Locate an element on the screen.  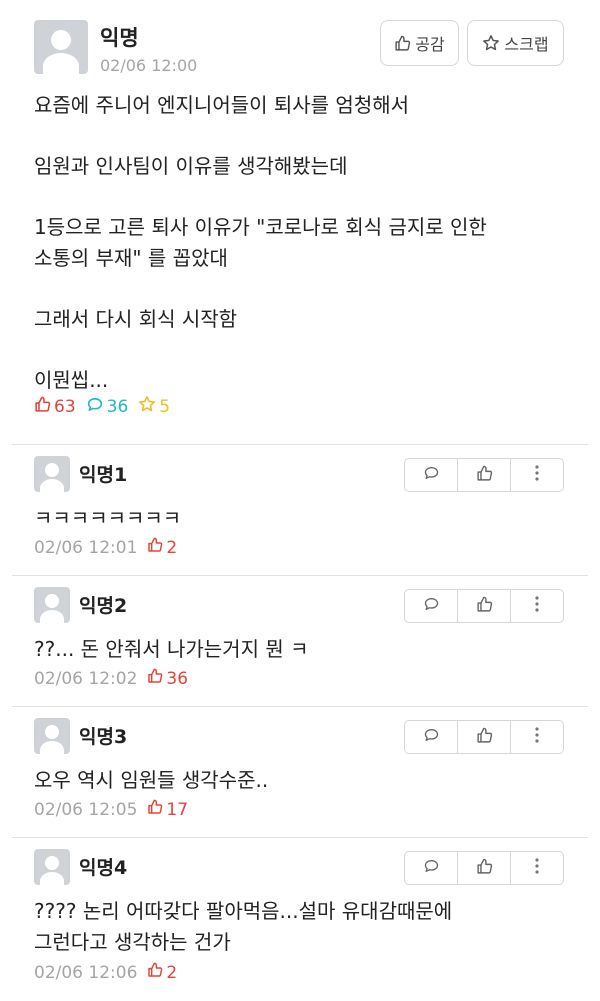
post-body-line: 요즘에 주니어 엔지니어들이 퇴사를 엄청해서 is located at coordinates (222, 105).